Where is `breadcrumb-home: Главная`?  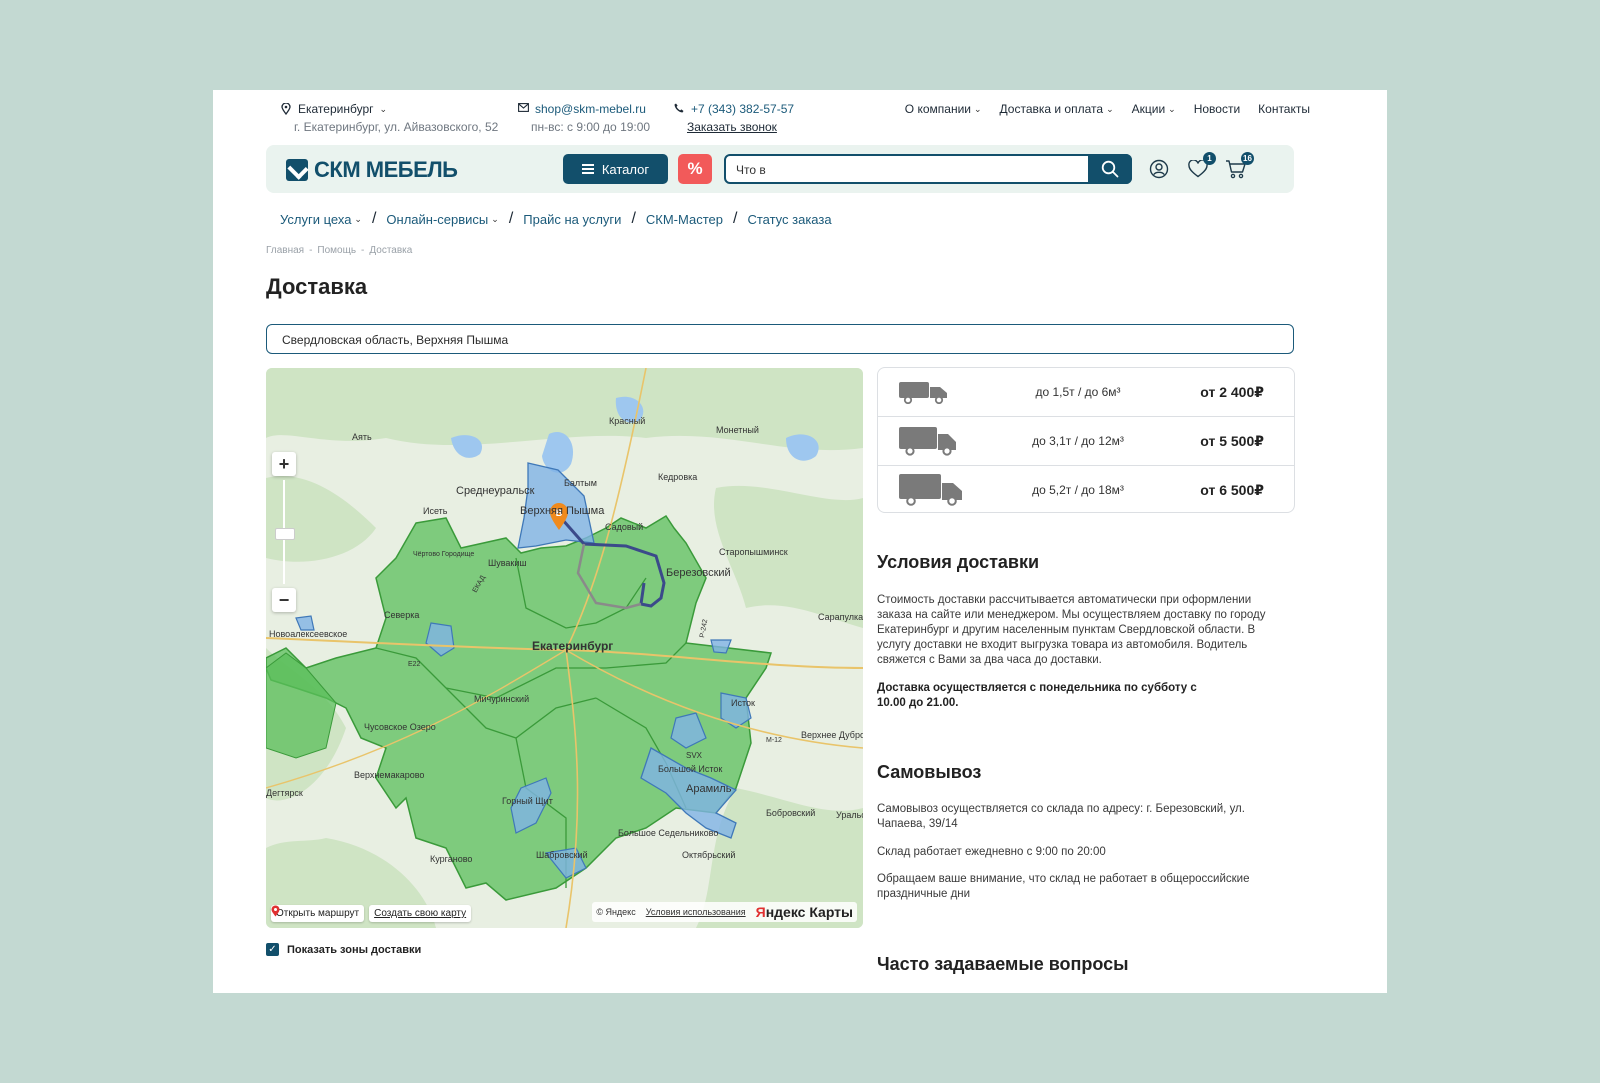
breadcrumb-home: Главная is located at coordinates (285, 250).